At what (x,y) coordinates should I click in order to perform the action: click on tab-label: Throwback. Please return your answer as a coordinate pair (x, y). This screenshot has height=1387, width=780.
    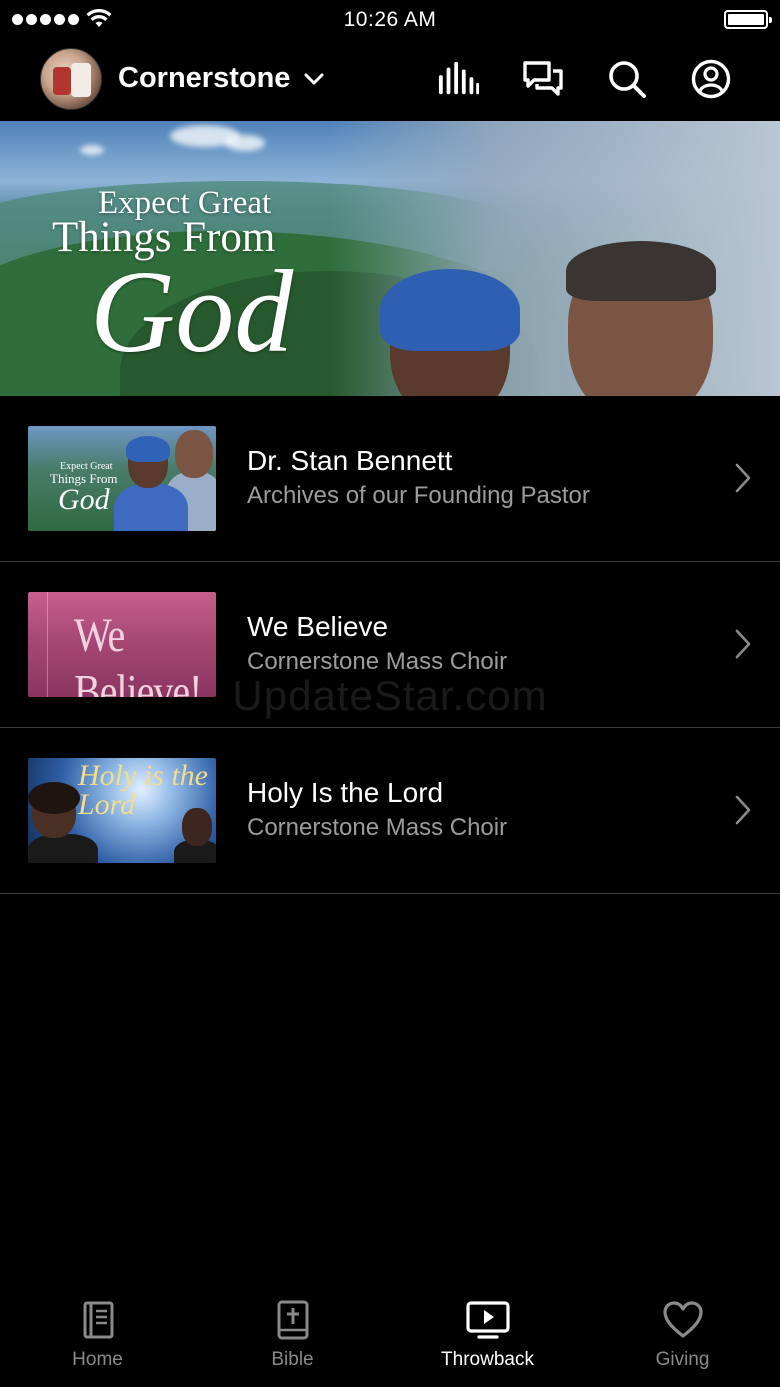
    Looking at the image, I should click on (487, 1359).